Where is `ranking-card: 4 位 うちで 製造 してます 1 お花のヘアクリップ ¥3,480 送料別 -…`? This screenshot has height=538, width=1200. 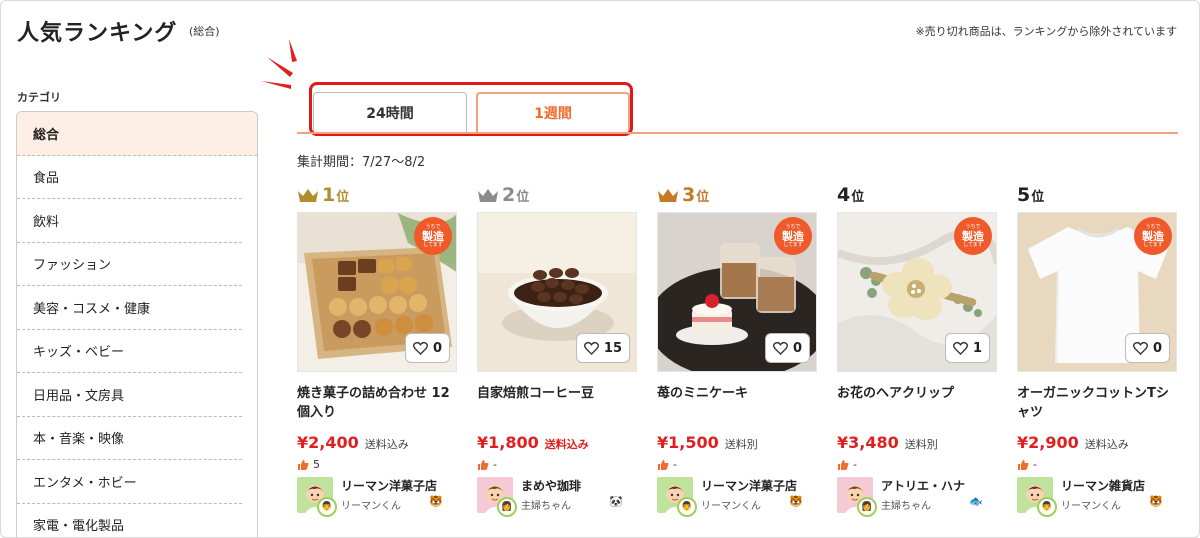 ranking-card: 4 位 うちで 製造 してます 1 お花のヘアクリップ ¥3,480 送料別 -… is located at coordinates (918, 350).